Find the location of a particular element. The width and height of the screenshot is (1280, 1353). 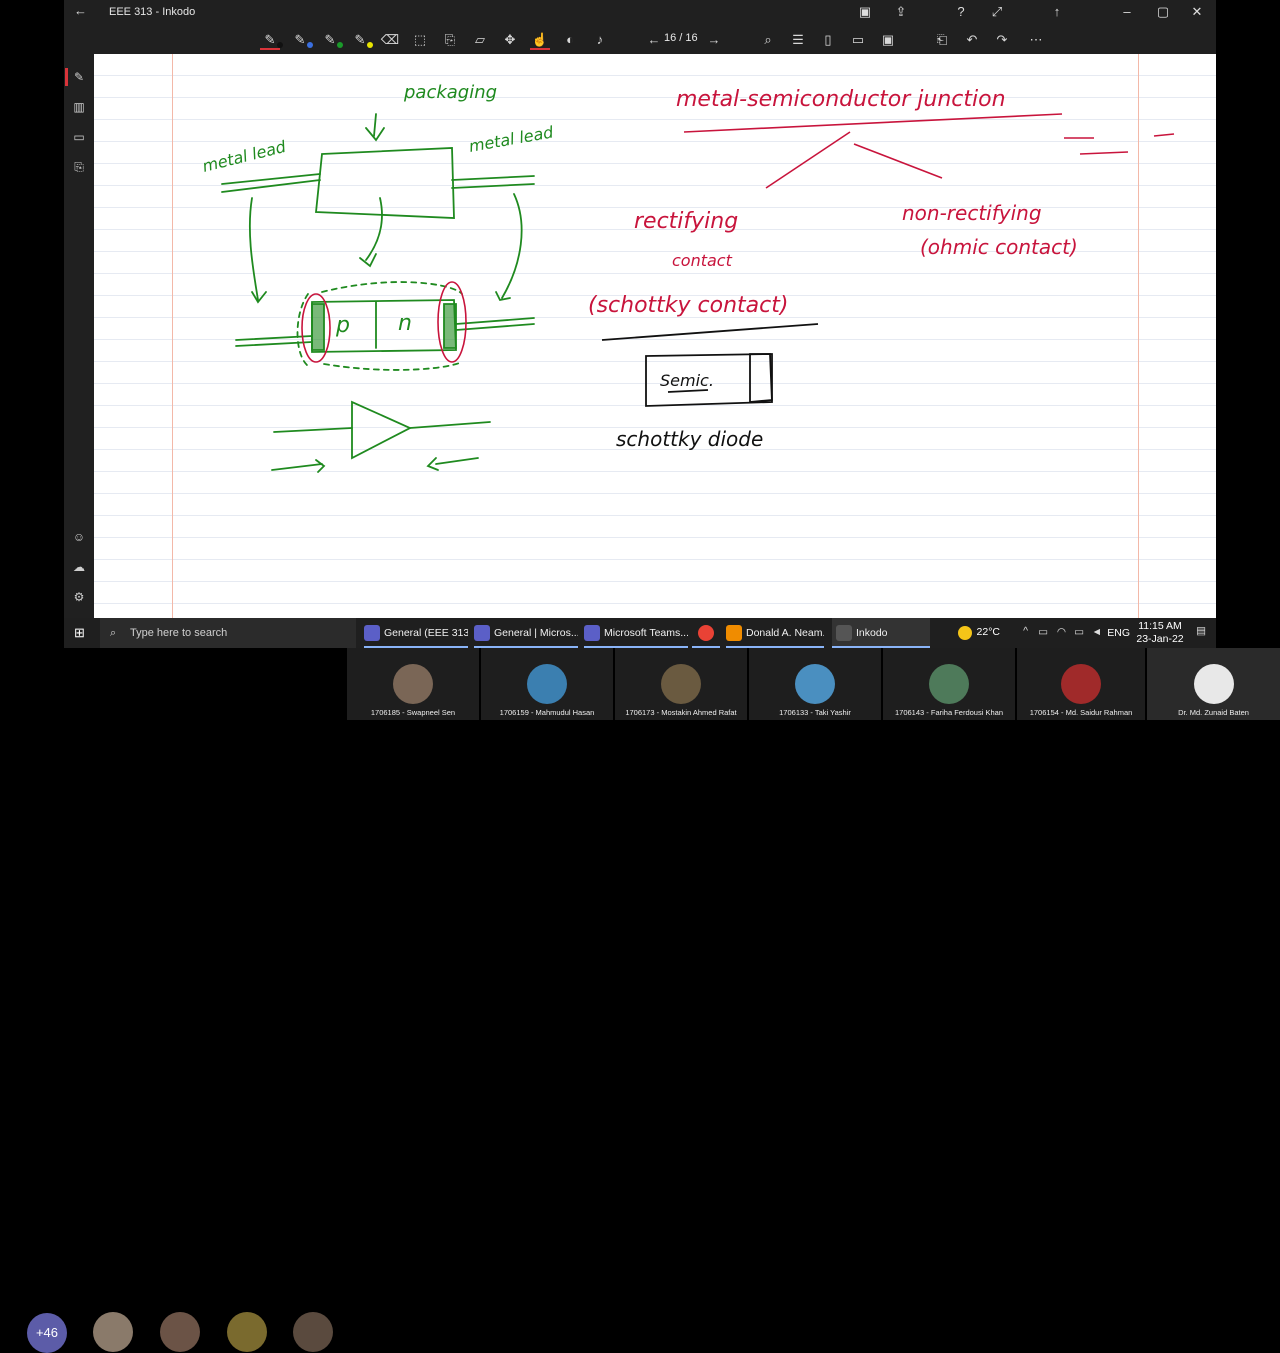

participant-name: 1706185 - Swapneel Sen is located at coordinates (413, 712).